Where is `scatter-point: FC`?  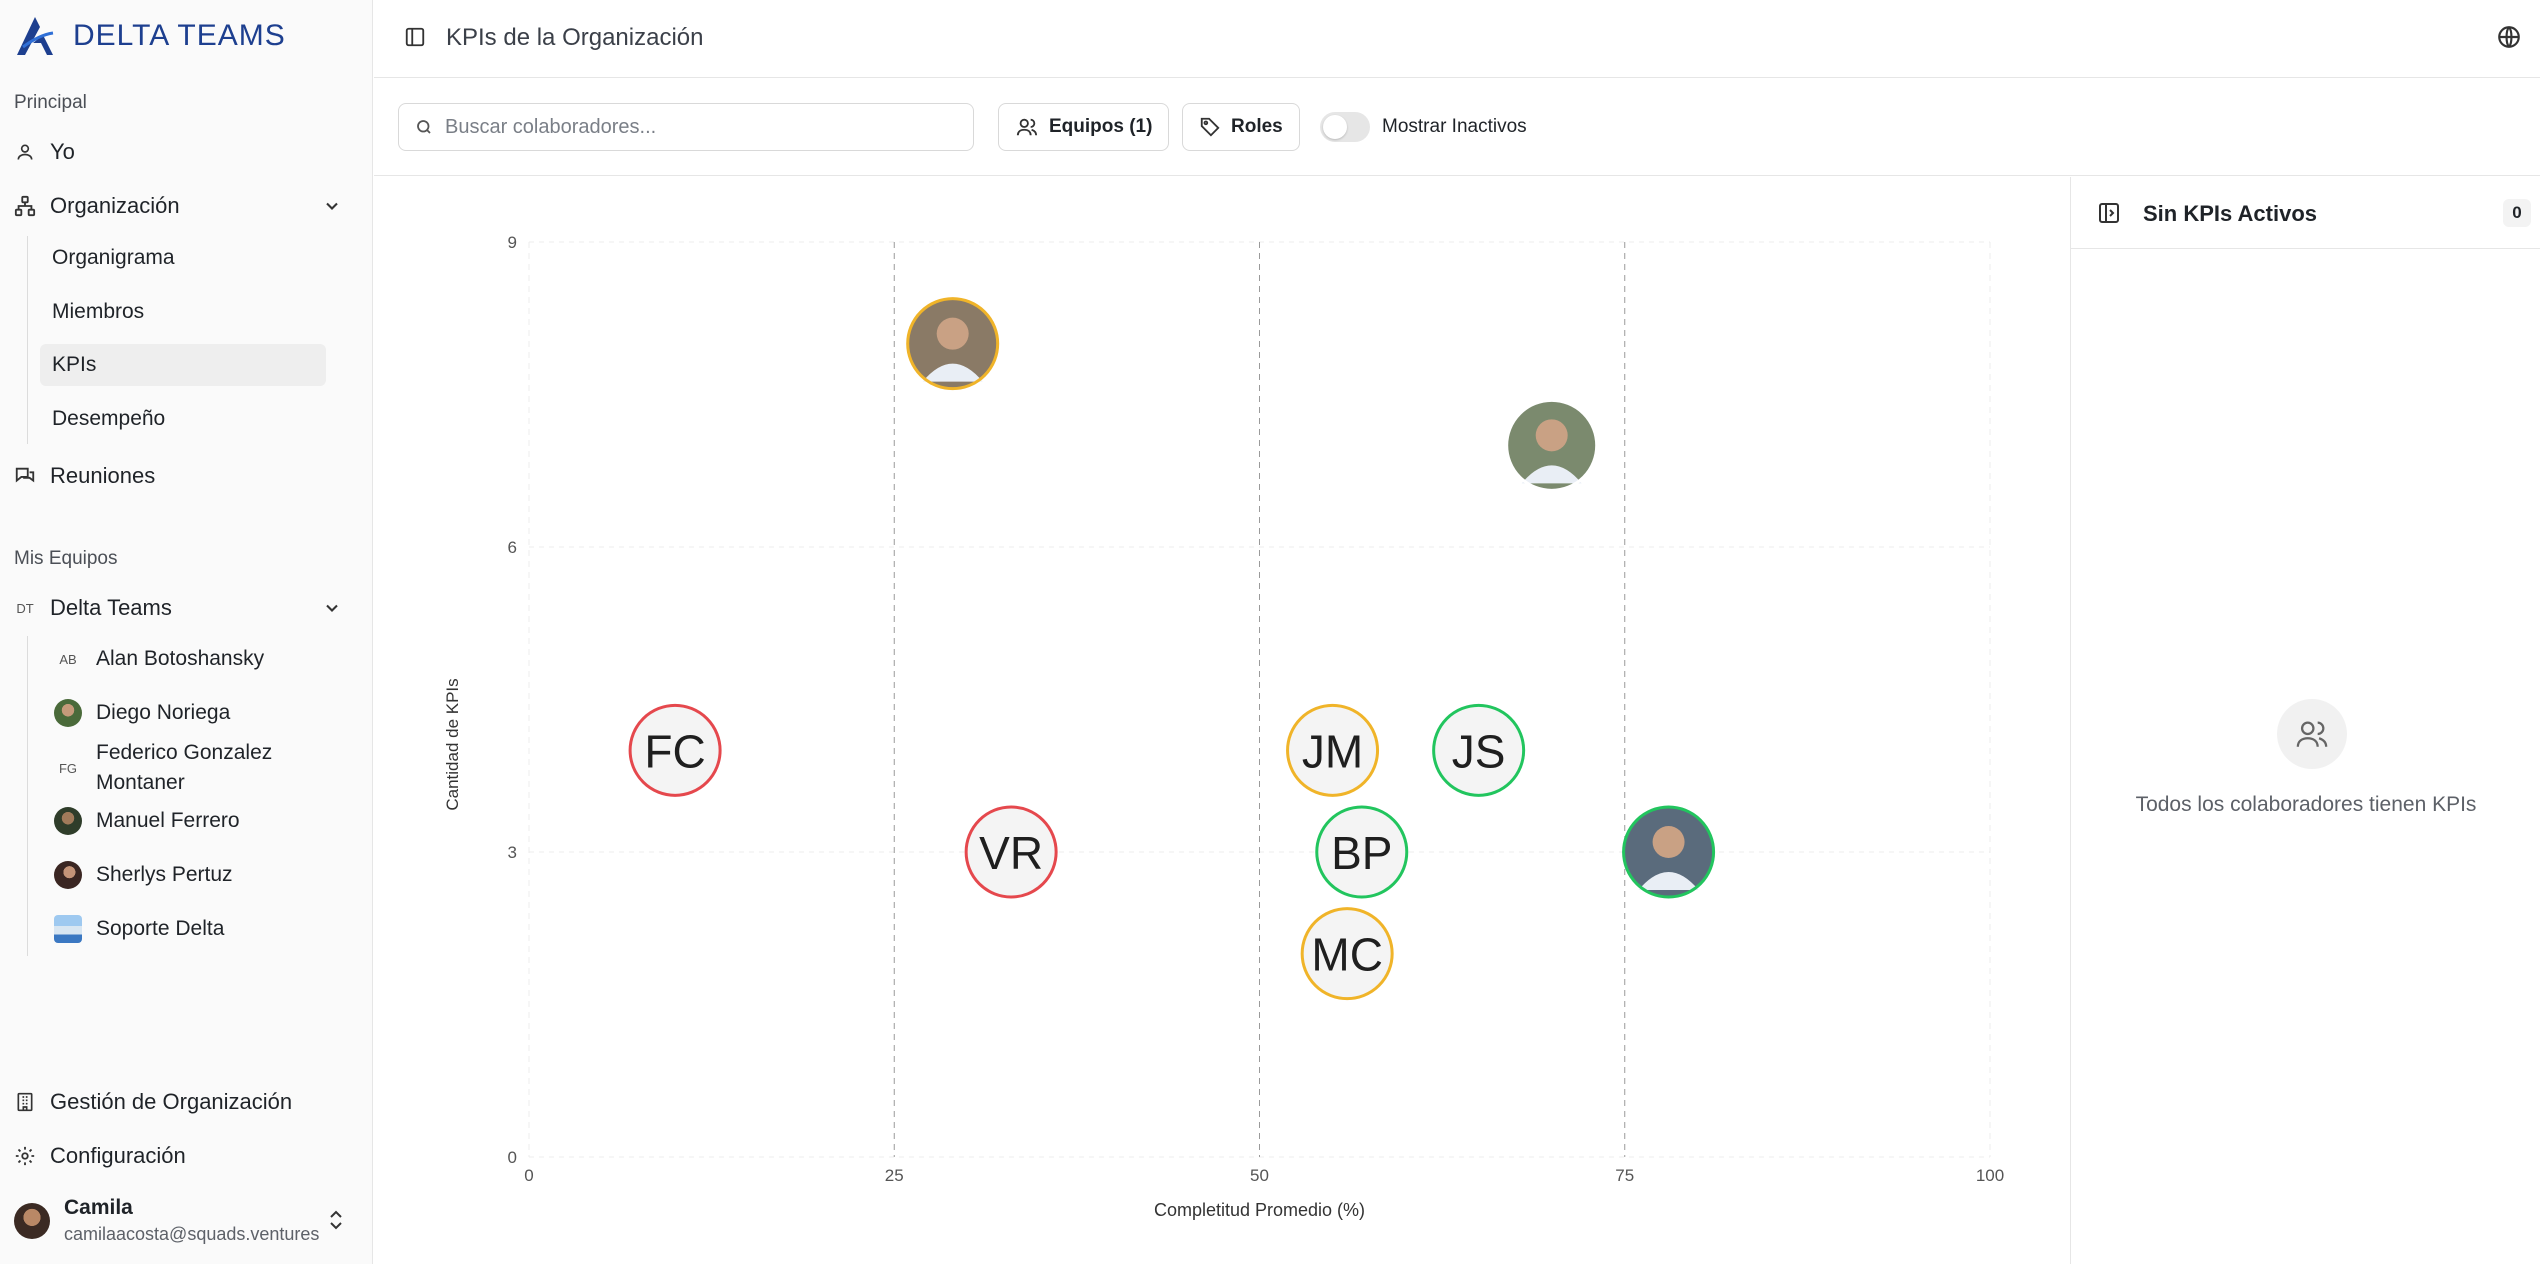
scatter-point: FC is located at coordinates (675, 750).